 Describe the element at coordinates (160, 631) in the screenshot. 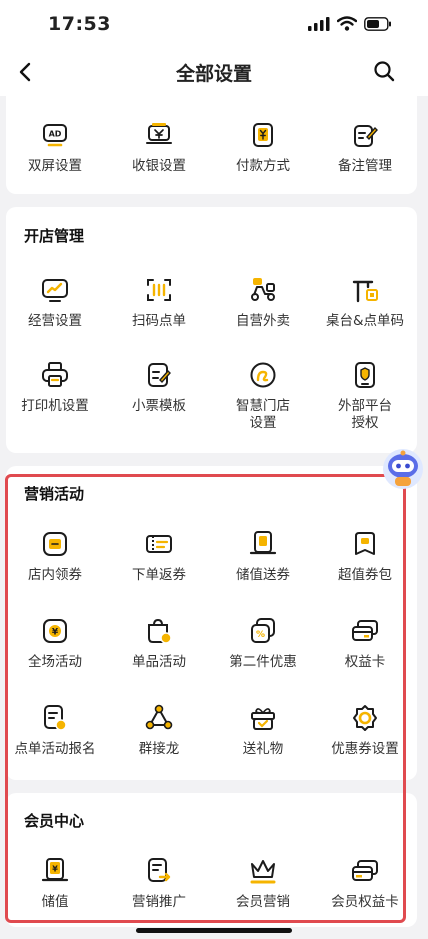

I see `item-promo-icon` at that location.